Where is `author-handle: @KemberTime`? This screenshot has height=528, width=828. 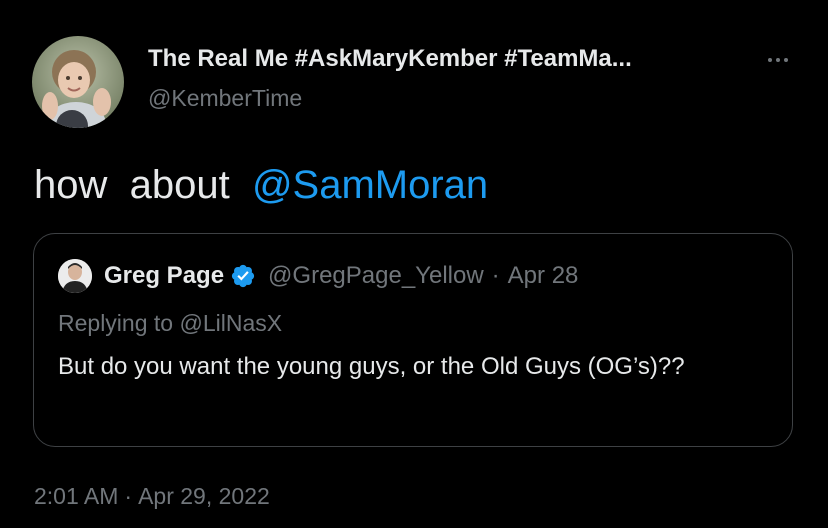 author-handle: @KemberTime is located at coordinates (225, 98).